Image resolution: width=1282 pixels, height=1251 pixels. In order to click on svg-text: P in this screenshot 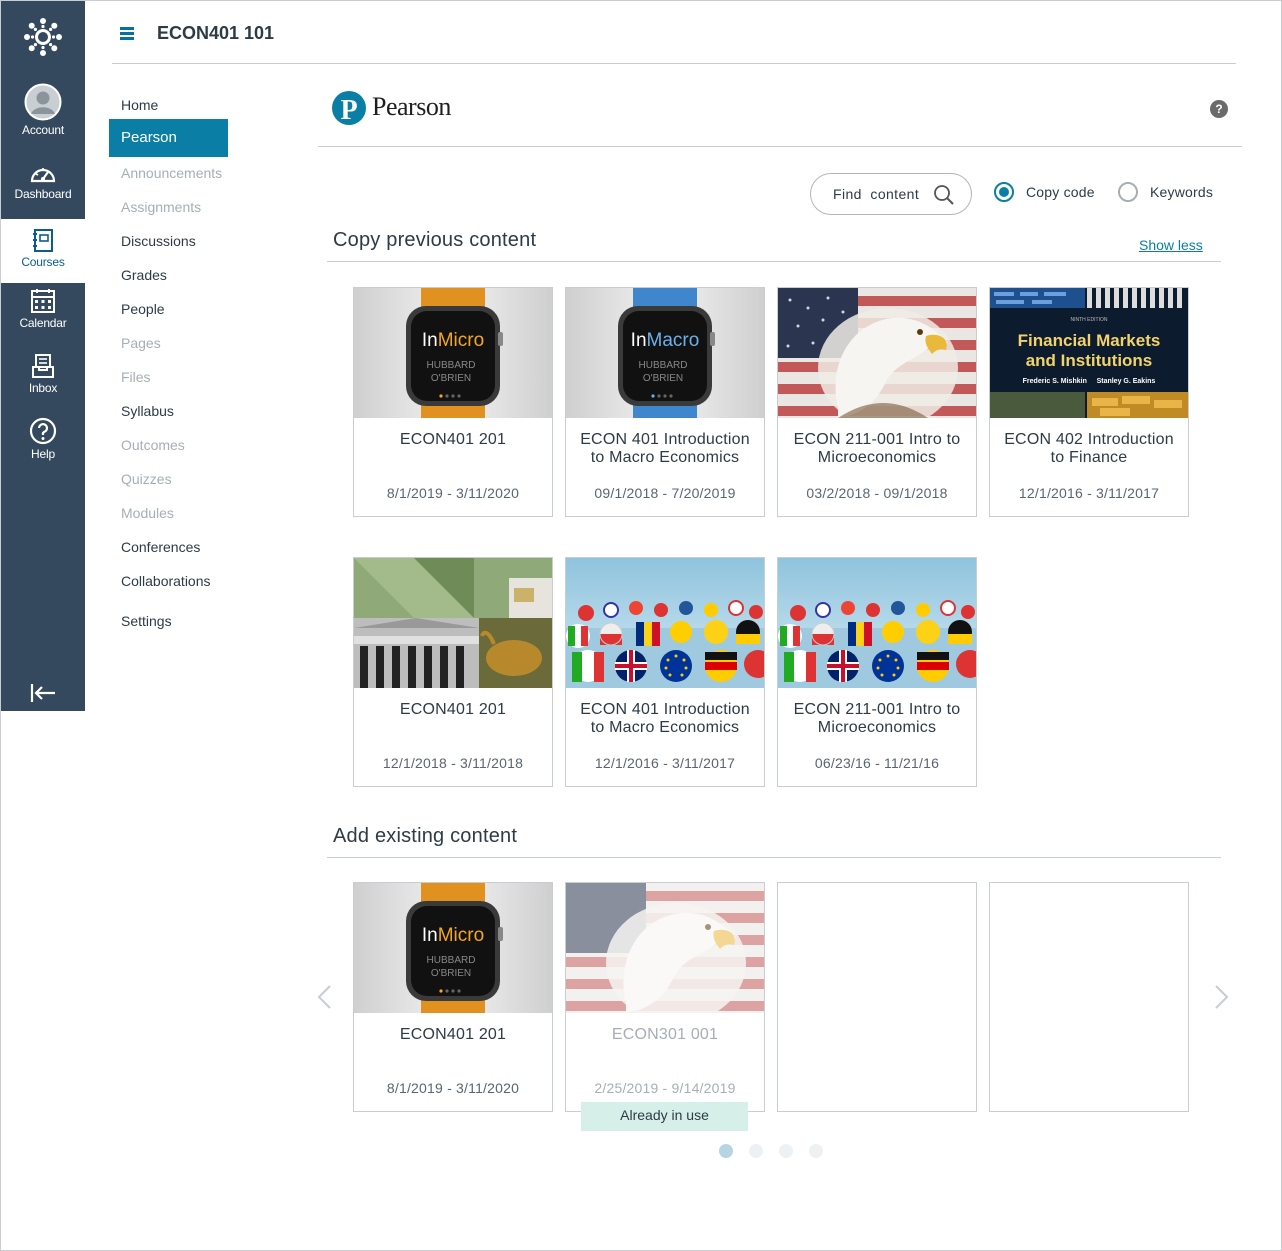, I will do `click(348, 110)`.